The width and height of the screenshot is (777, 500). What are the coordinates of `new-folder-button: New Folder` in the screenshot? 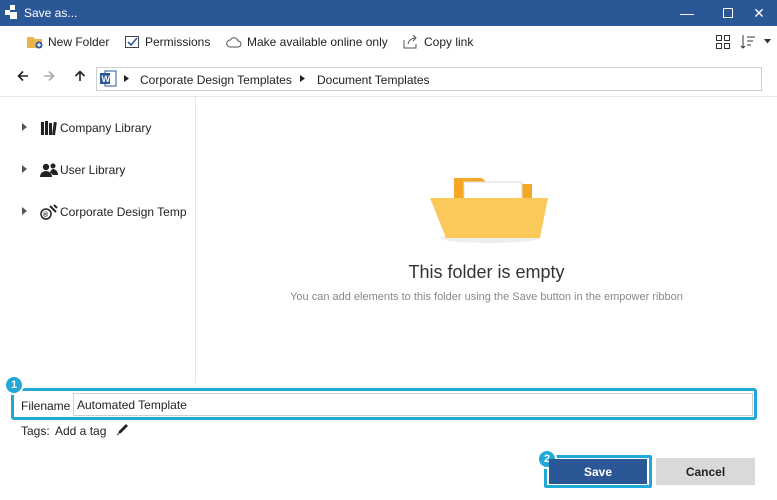 It's located at (68, 42).